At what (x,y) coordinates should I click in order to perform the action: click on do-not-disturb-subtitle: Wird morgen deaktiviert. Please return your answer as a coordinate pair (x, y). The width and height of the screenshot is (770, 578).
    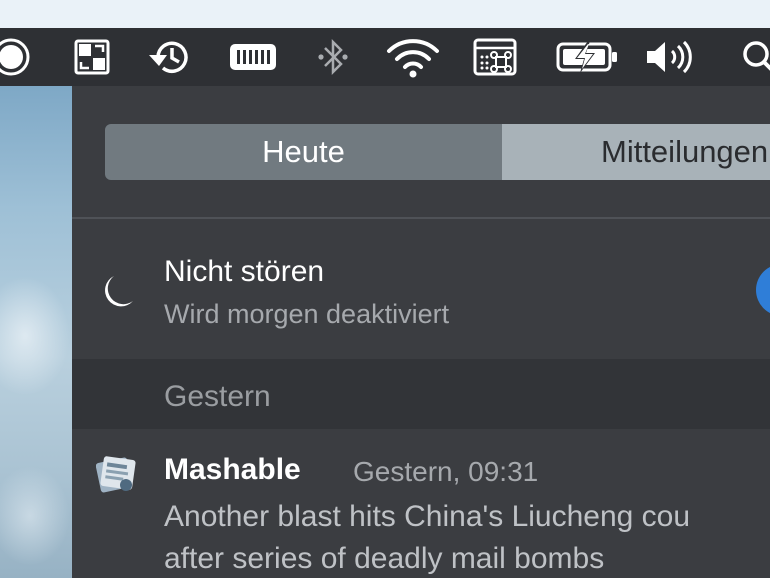
    Looking at the image, I should click on (307, 314).